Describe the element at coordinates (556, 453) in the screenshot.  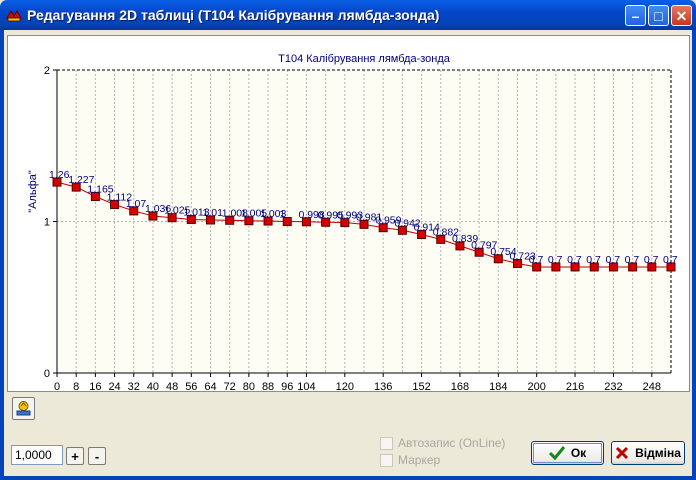
I see `checkmark-icon` at that location.